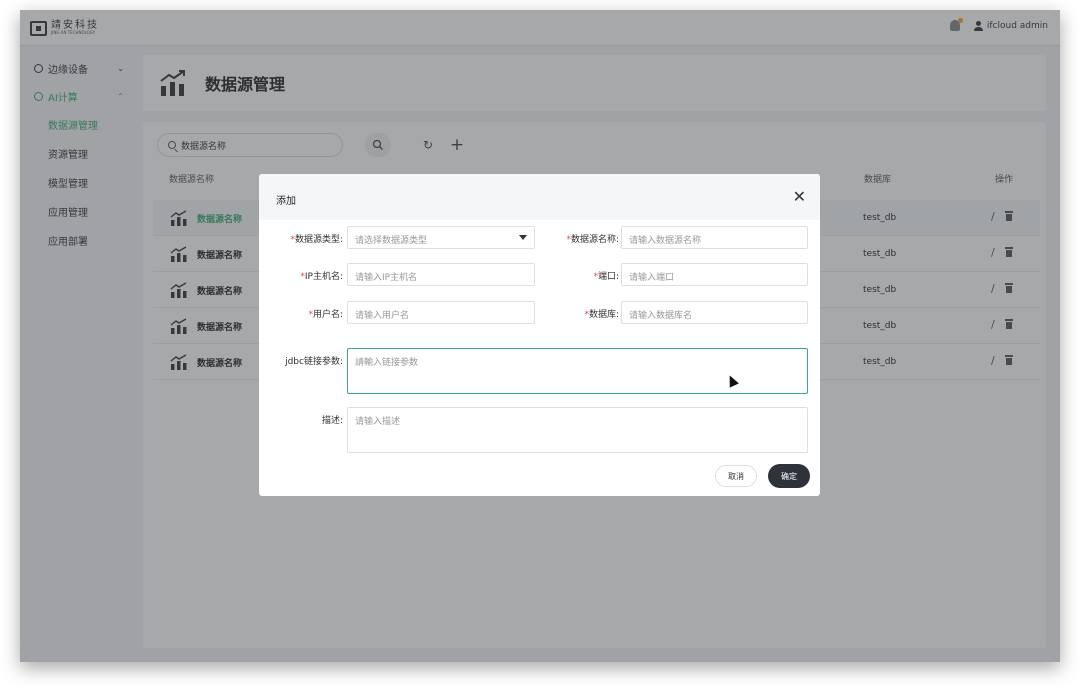 This screenshot has height=692, width=1080. I want to click on confirm-button: 确定, so click(789, 476).